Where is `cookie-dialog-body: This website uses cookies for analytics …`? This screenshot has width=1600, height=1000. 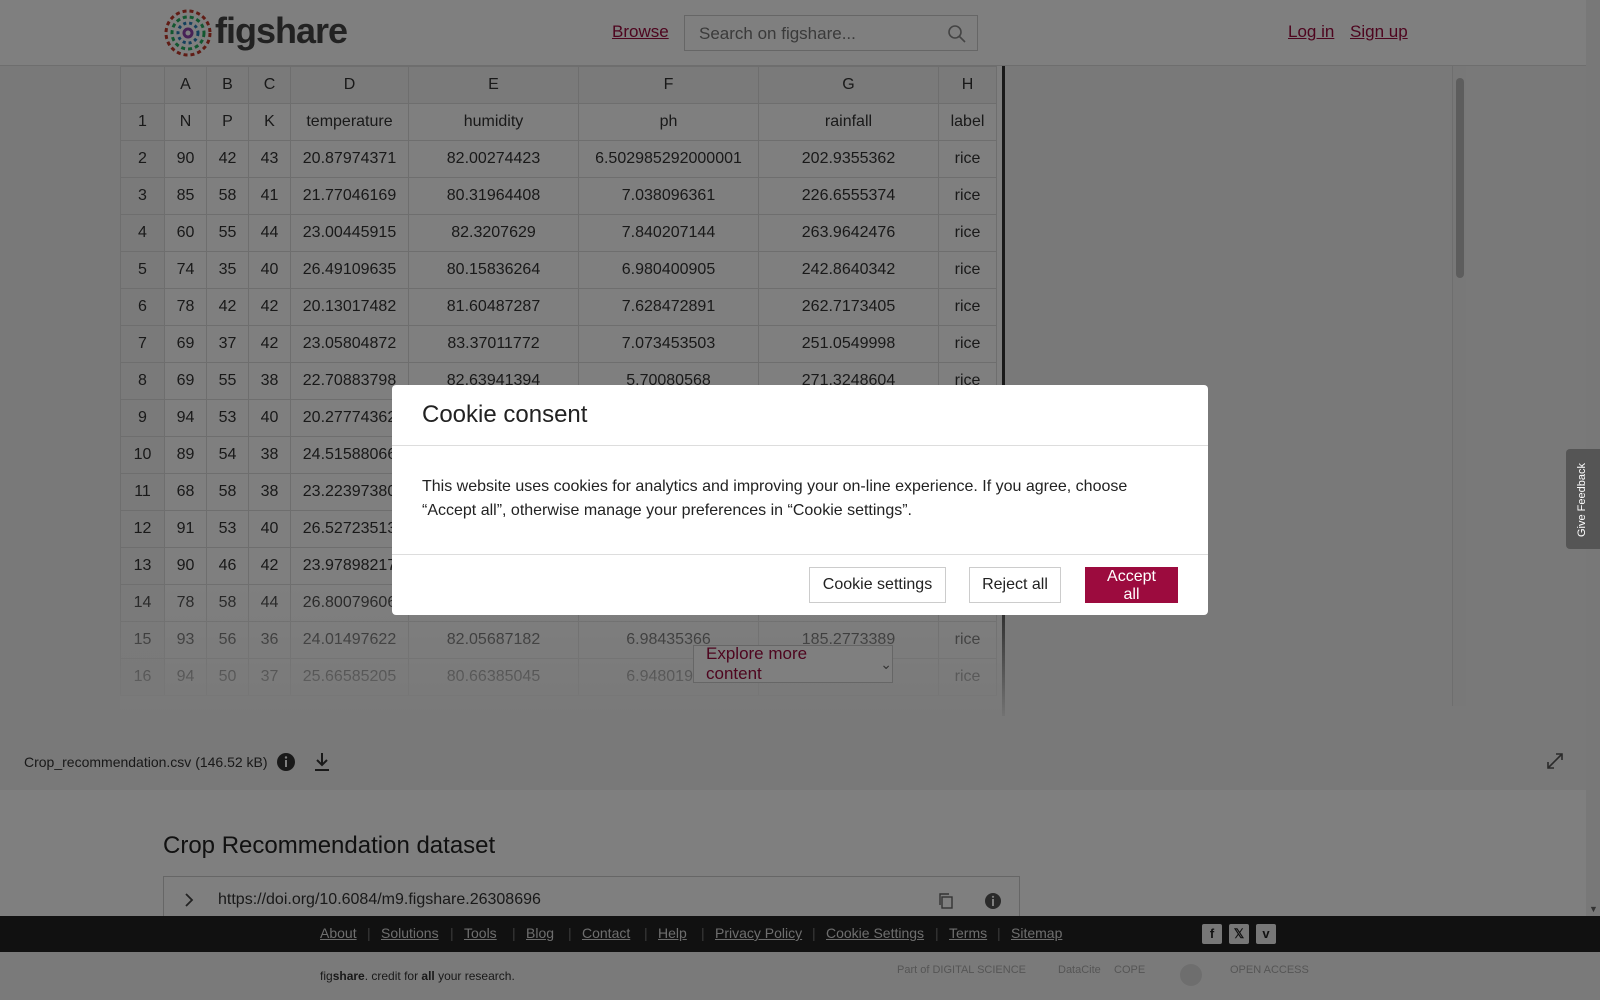
cookie-dialog-body: This website uses cookies for analytics … is located at coordinates (775, 498).